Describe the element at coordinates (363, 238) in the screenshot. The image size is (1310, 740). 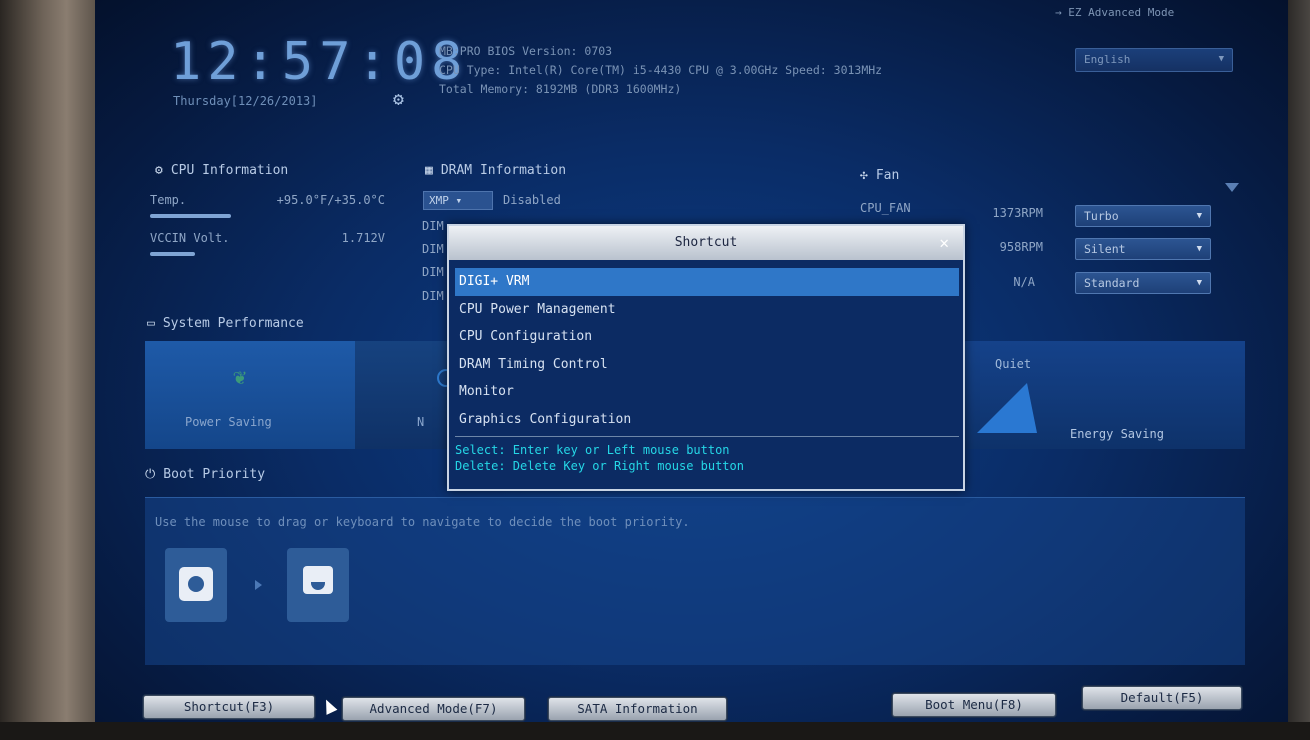
I see `volt-value: 1.712V` at that location.